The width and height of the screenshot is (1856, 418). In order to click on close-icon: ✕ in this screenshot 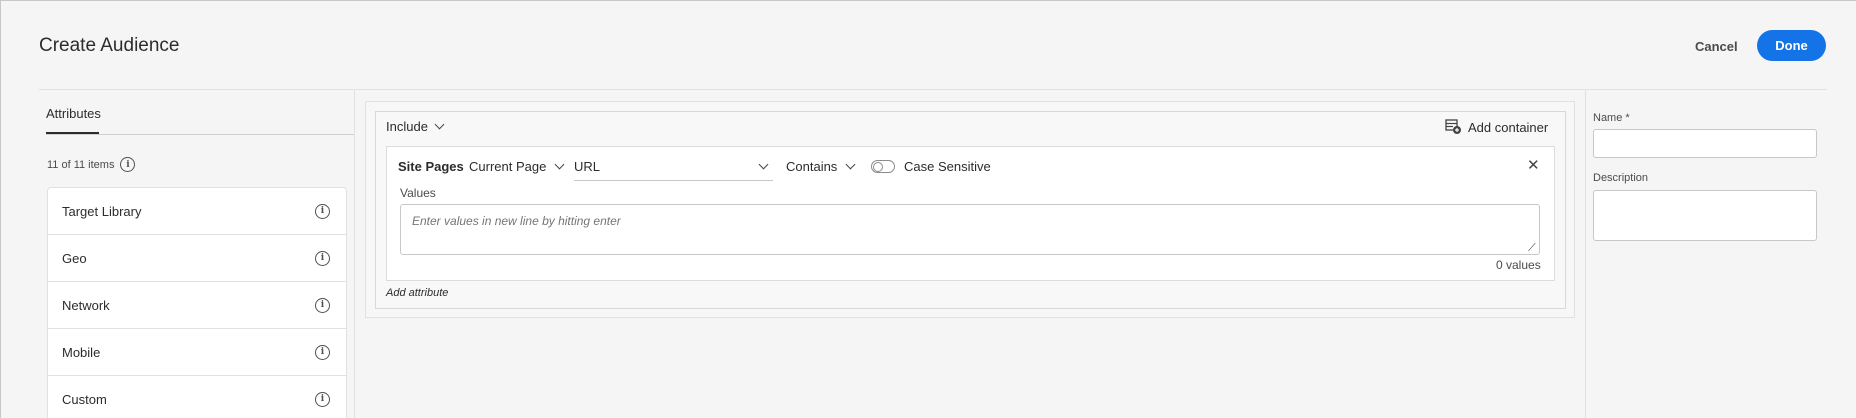, I will do `click(1533, 165)`.